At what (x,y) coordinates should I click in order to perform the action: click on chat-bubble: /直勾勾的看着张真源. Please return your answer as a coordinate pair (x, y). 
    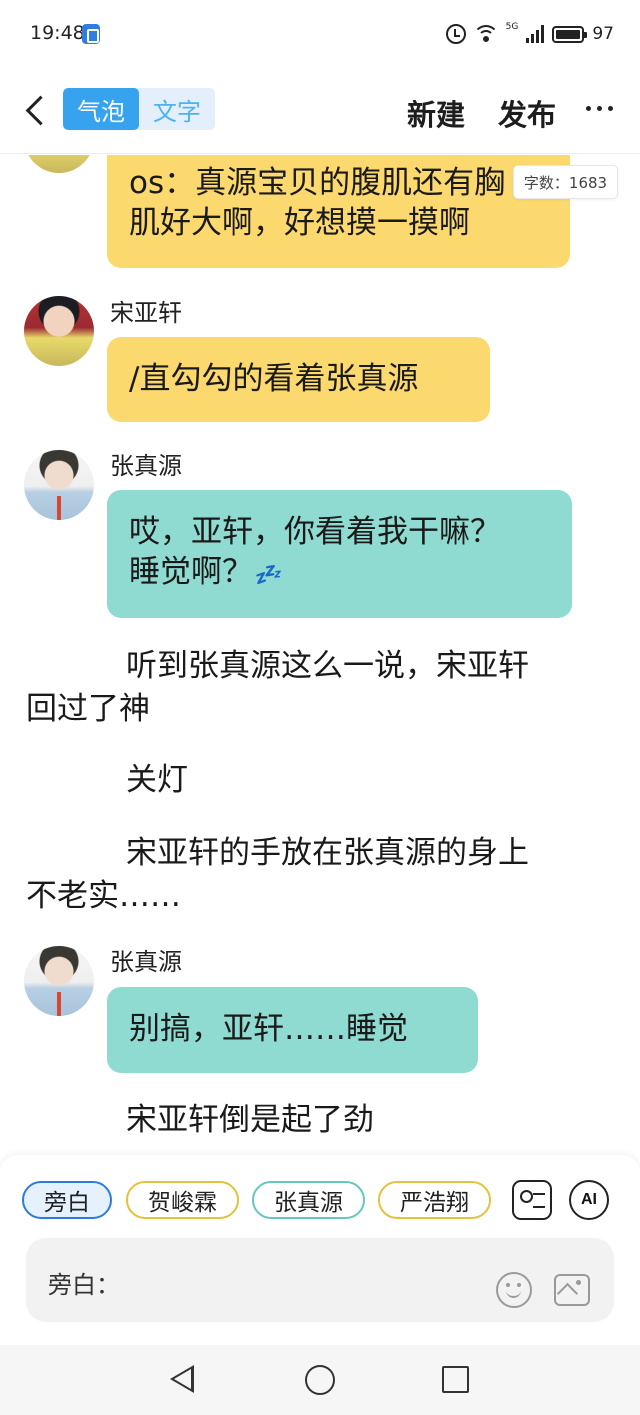
    Looking at the image, I should click on (298, 379).